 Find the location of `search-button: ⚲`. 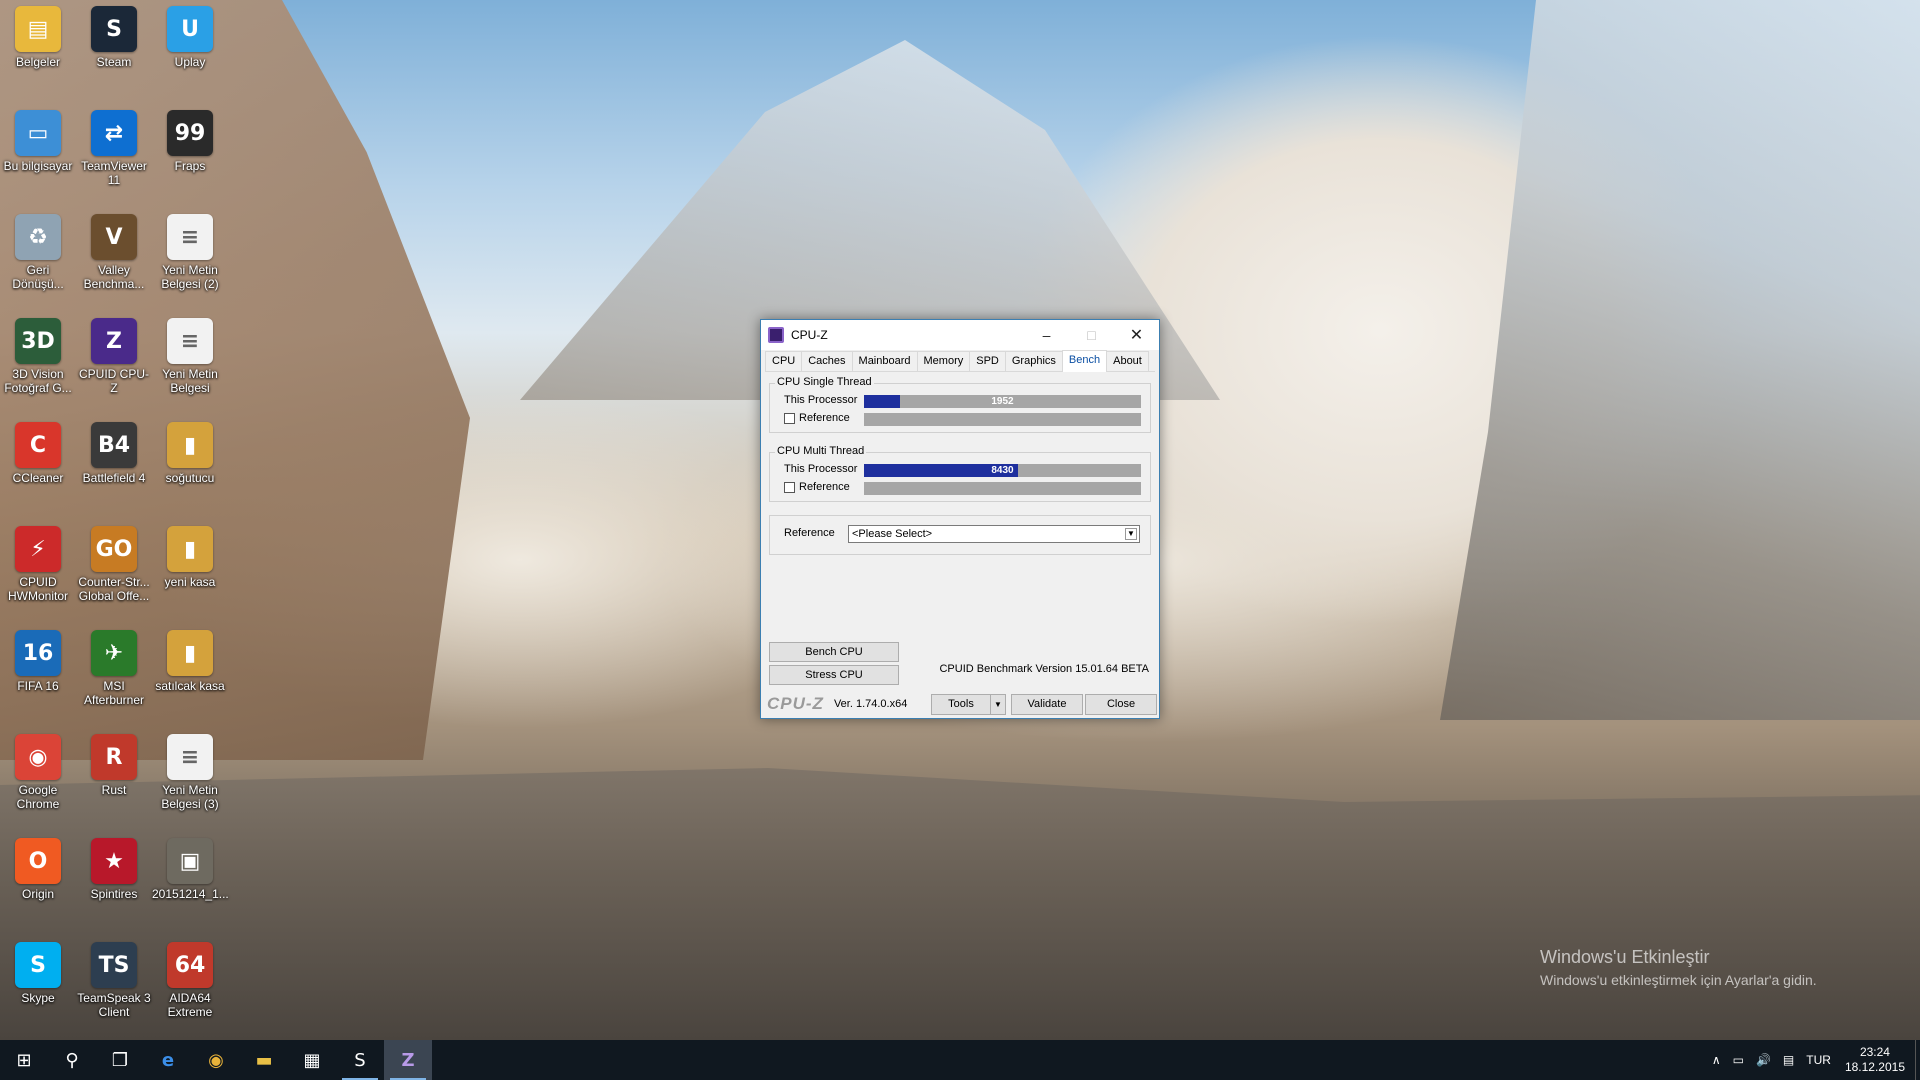

search-button: ⚲ is located at coordinates (72, 1060).